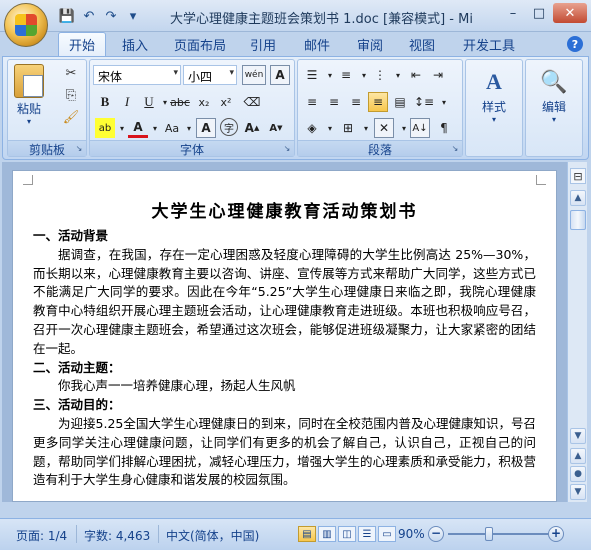 Image resolution: width=591 pixels, height=550 pixels. I want to click on tab-developer: 开发工具, so click(489, 44).